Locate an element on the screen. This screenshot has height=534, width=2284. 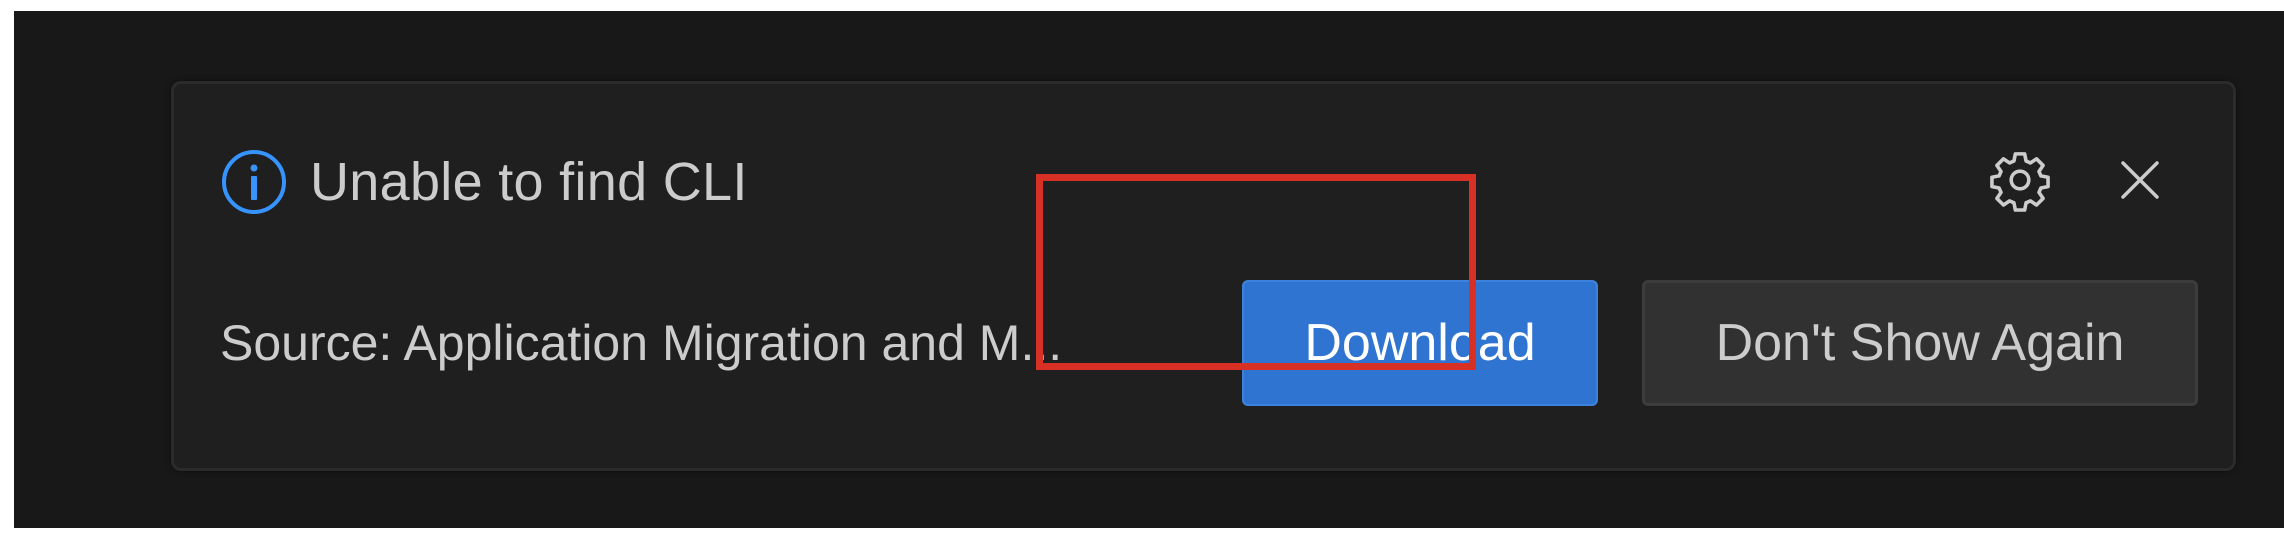
download-button: Download is located at coordinates (1420, 343).